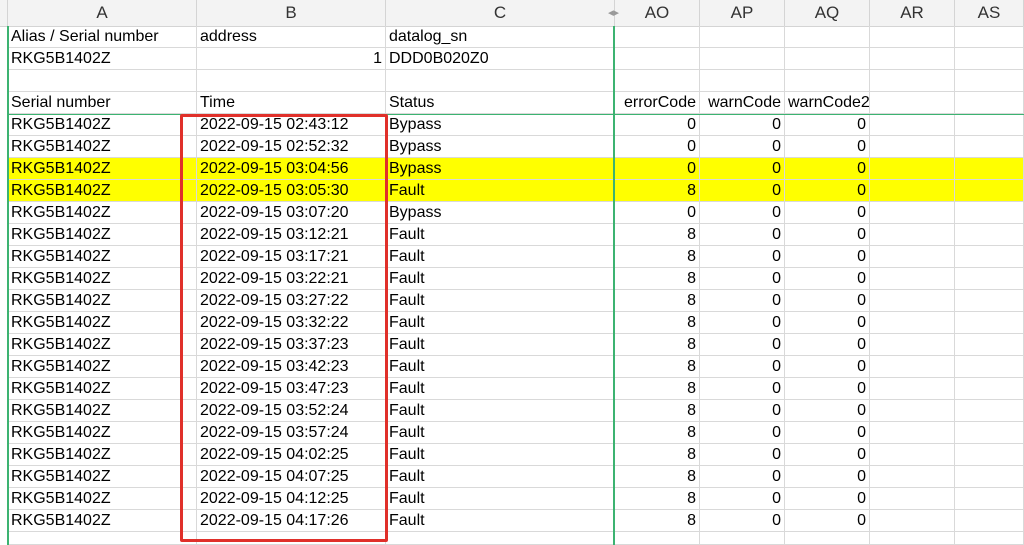 The image size is (1024, 545). Describe the element at coordinates (742, 103) in the screenshot. I see `cell-ap-4: warnCode` at that location.